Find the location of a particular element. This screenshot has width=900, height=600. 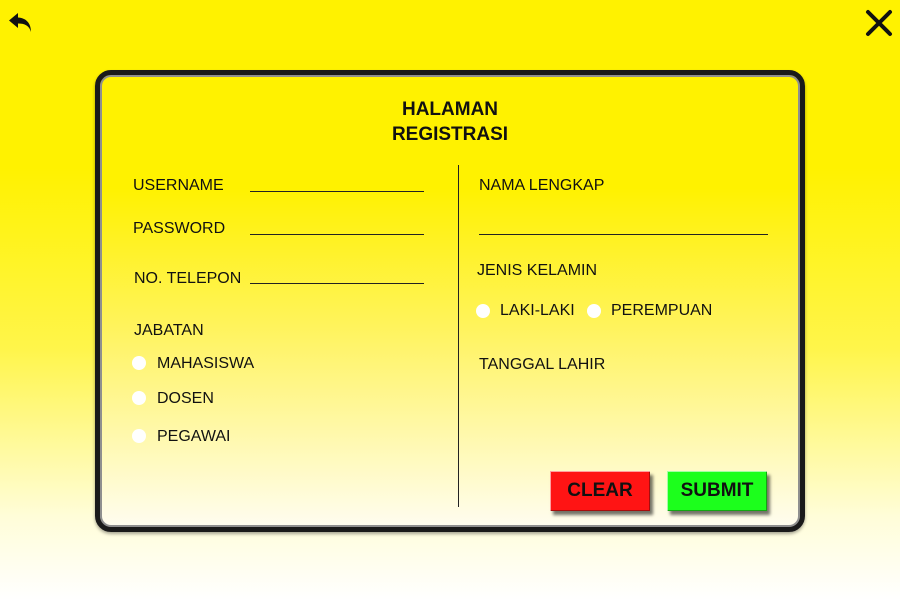

radio-label-pegawai: PEGAWAI is located at coordinates (194, 437).